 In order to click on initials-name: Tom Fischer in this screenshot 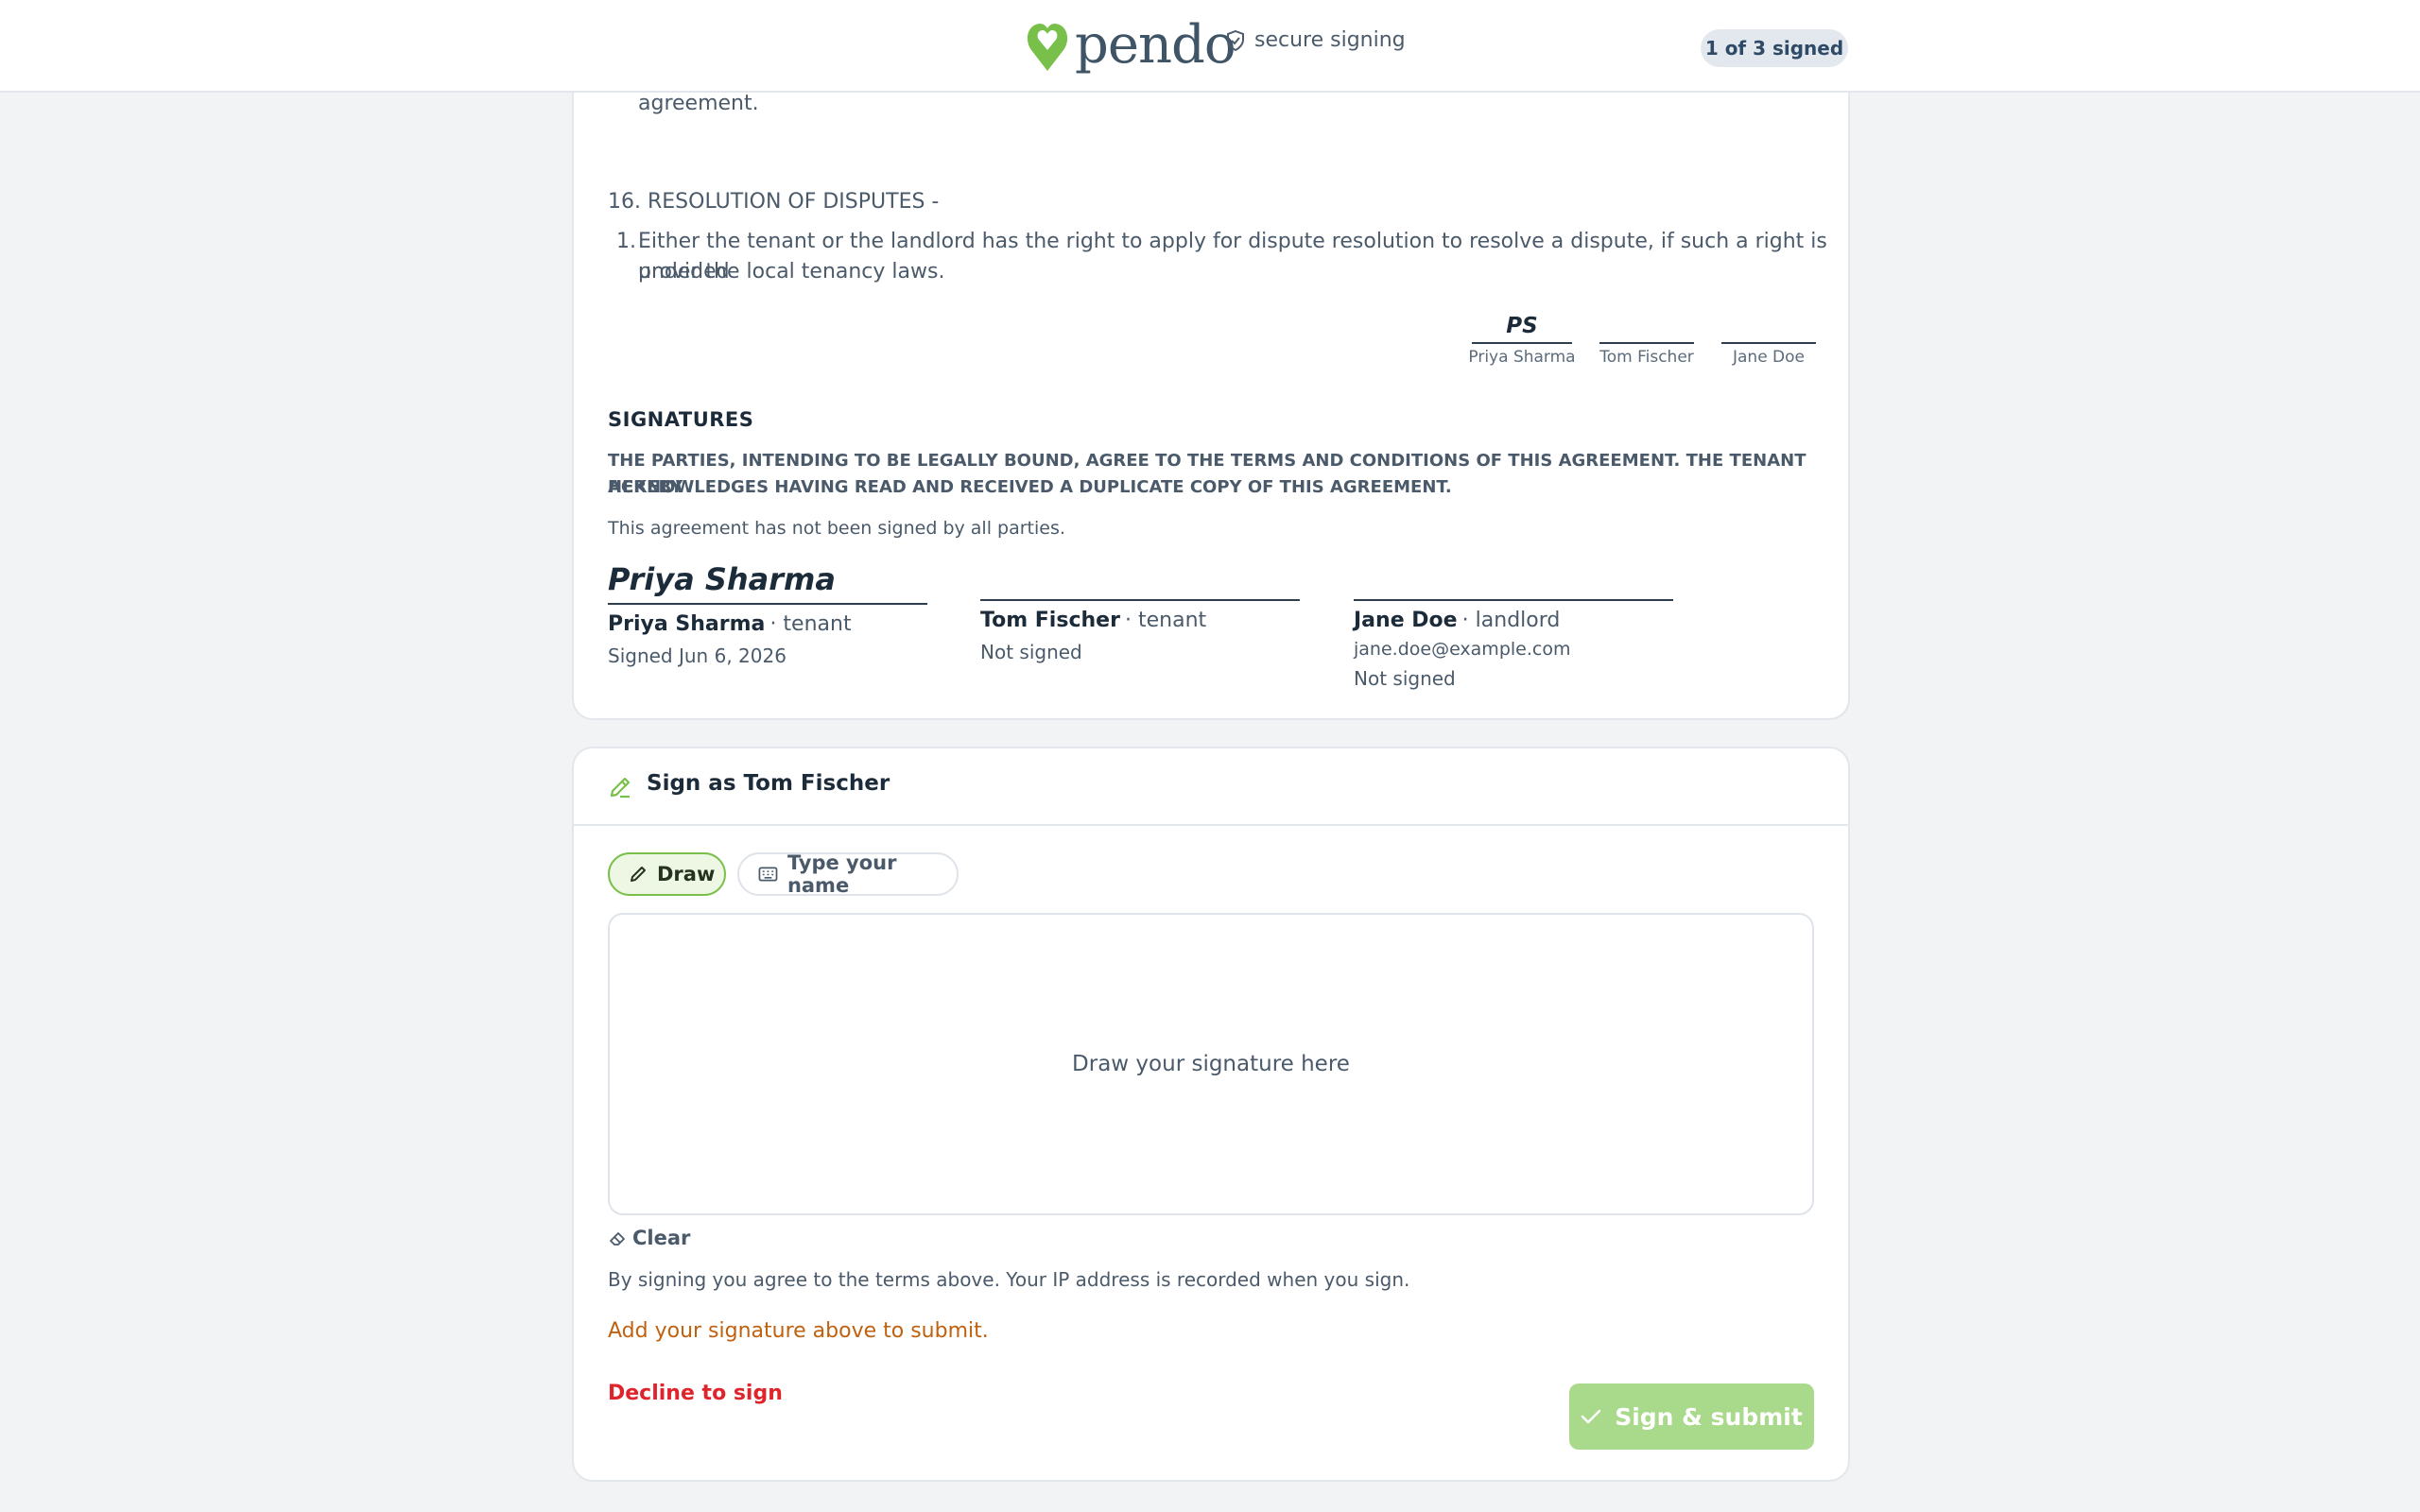, I will do `click(1646, 357)`.